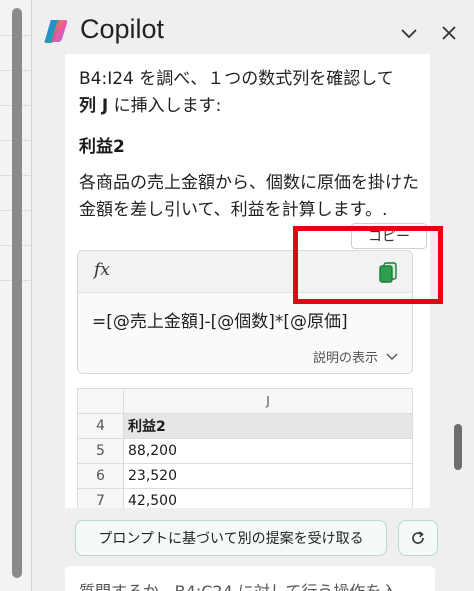 Image resolution: width=474 pixels, height=591 pixels. What do you see at coordinates (231, 538) in the screenshot?
I see `alternate-suggestion-button: プロンプトに基づいて別の提案を受け取る` at bounding box center [231, 538].